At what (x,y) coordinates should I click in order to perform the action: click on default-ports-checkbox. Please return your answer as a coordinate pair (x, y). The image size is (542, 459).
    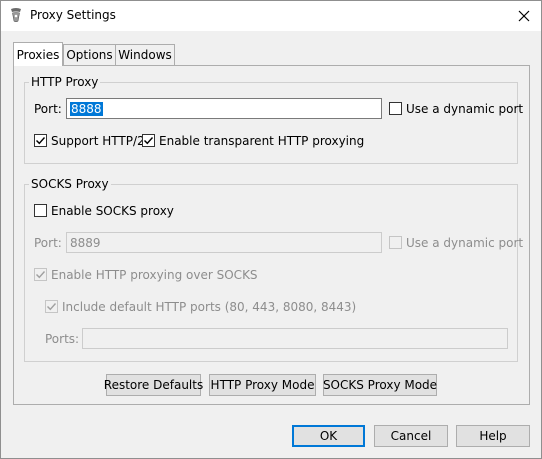
    Looking at the image, I should click on (51, 306).